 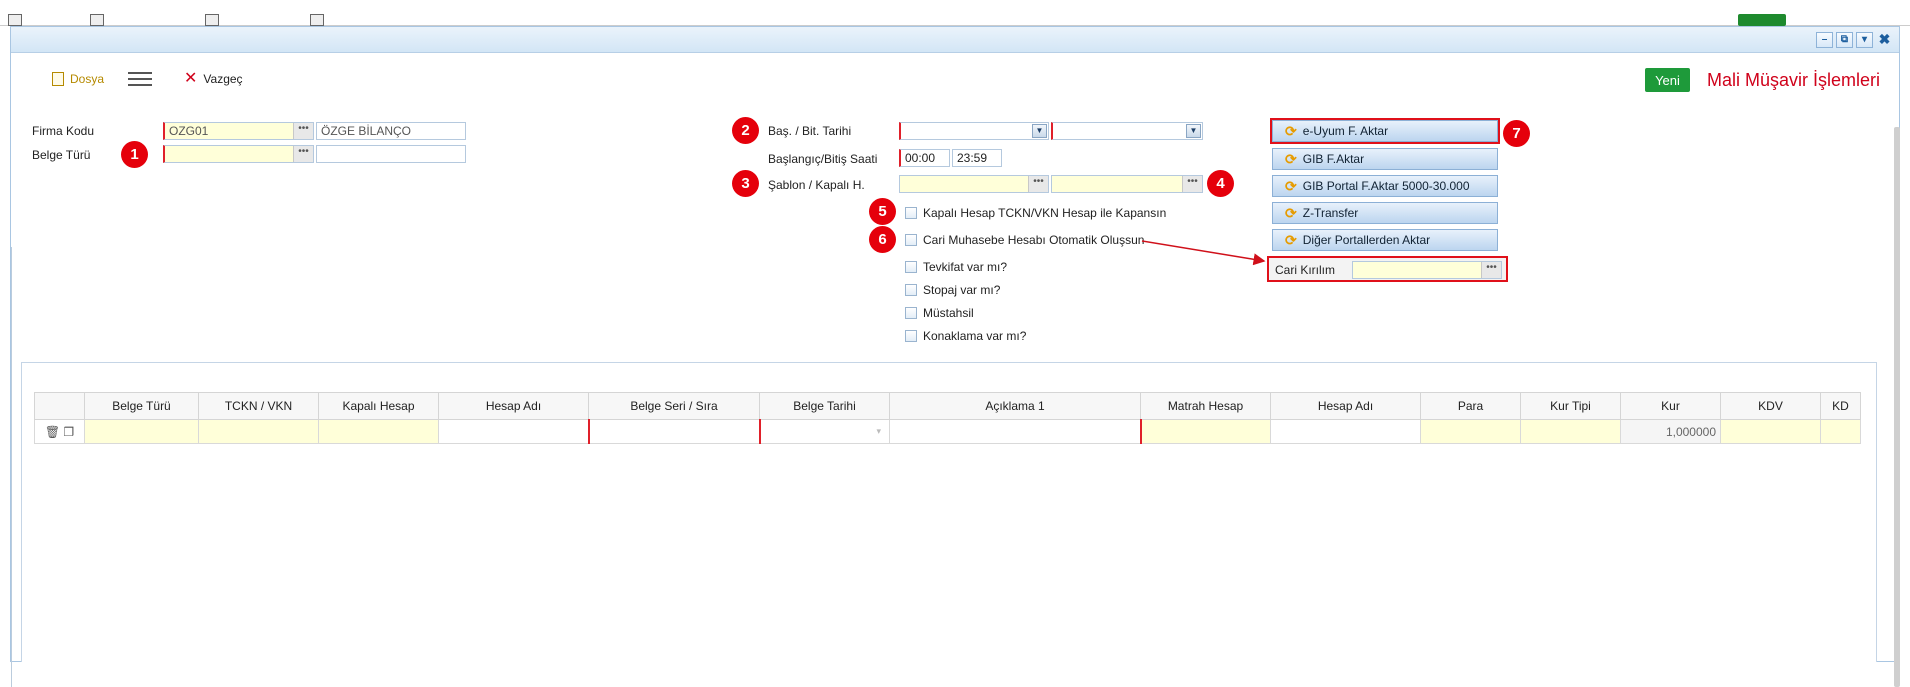 What do you see at coordinates (1305, 270) in the screenshot?
I see `cari-kirilim-label: Cari Kırılım` at bounding box center [1305, 270].